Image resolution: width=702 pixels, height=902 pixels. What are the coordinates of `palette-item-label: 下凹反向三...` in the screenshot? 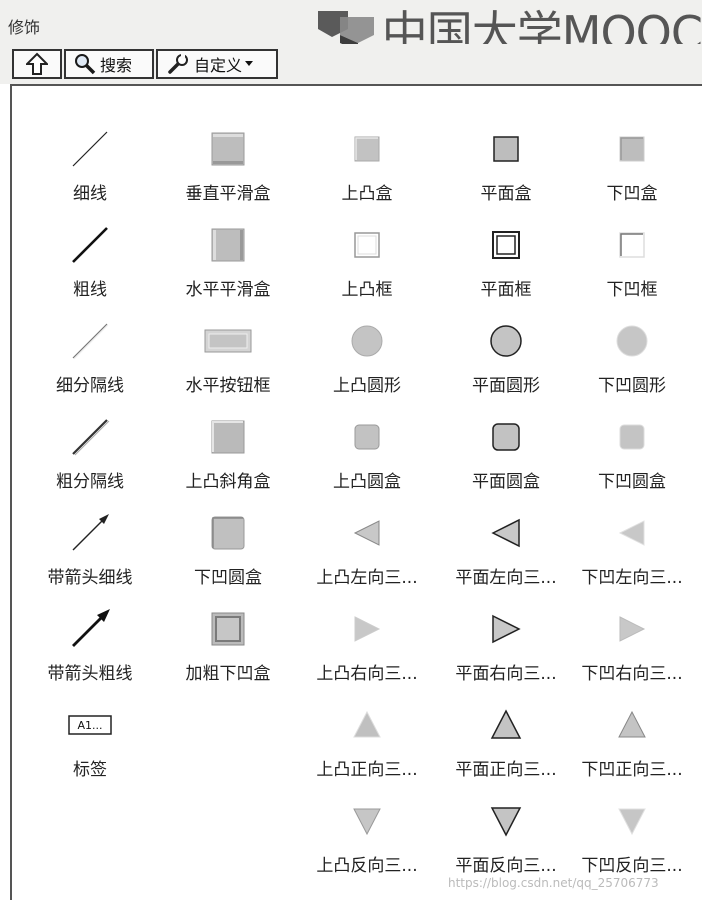 It's located at (632, 866).